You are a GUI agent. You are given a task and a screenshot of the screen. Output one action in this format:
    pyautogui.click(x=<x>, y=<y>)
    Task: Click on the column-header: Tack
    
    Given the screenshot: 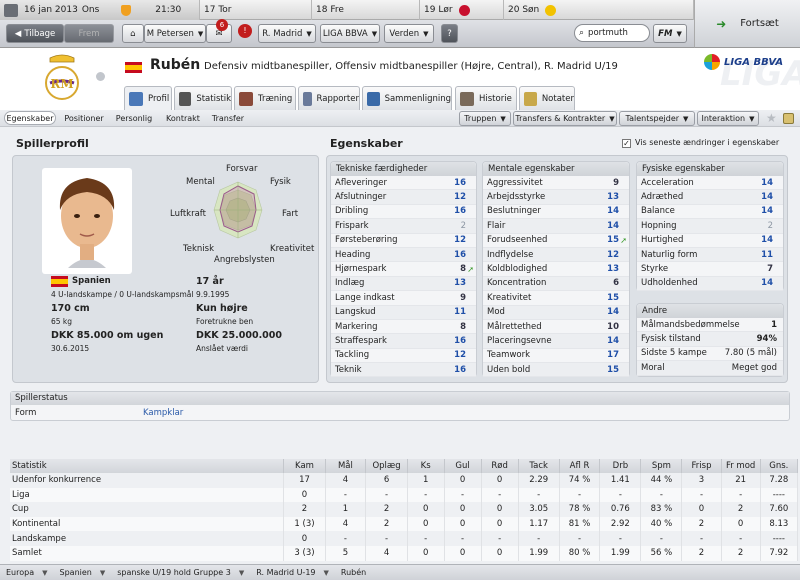 What is the action you would take?
    pyautogui.click(x=539, y=466)
    